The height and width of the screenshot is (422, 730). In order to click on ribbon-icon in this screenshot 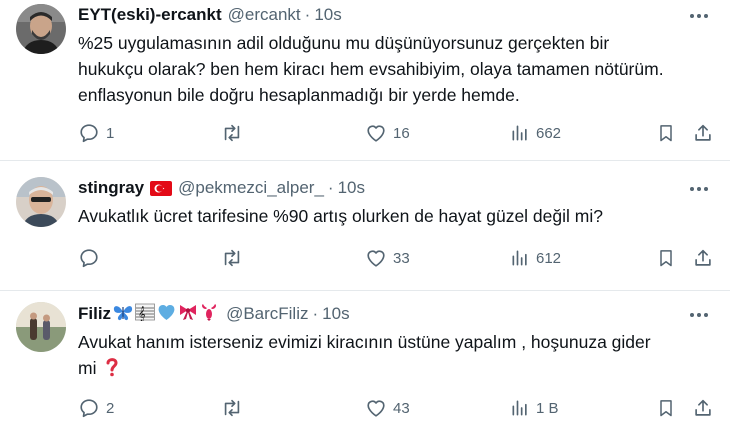, I will do `click(188, 314)`.